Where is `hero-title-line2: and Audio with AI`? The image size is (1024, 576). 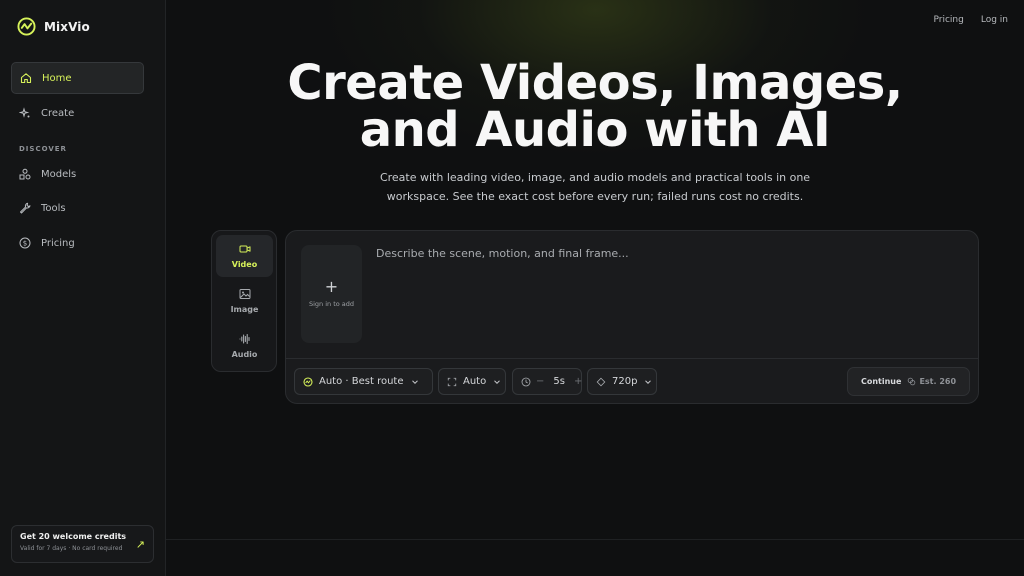 hero-title-line2: and Audio with AI is located at coordinates (595, 130).